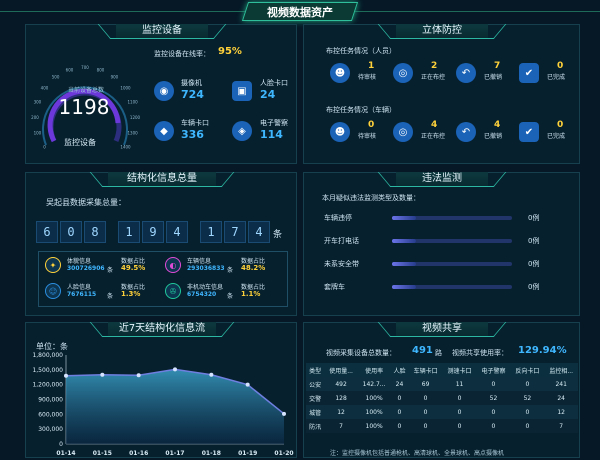  I want to click on gauge-tick-label: 800, so click(101, 69).